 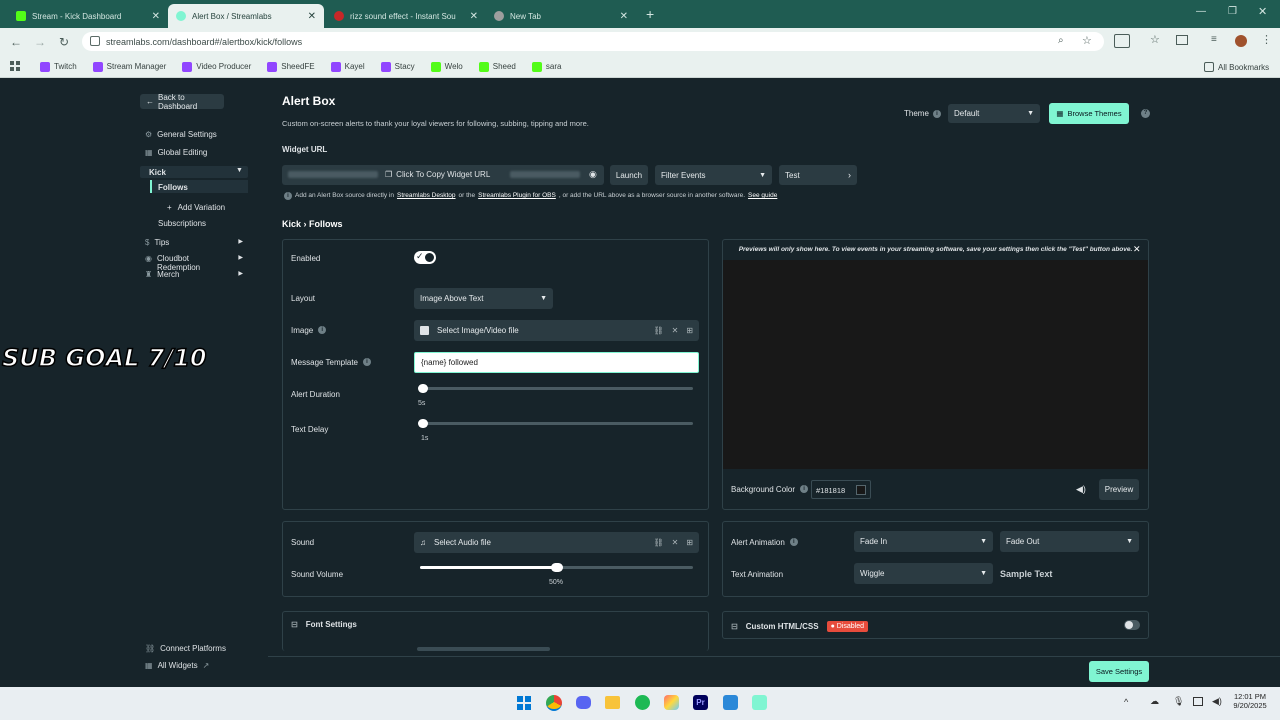 What do you see at coordinates (291, 66) in the screenshot?
I see `bookmark-sheedfe: SheedFE` at bounding box center [291, 66].